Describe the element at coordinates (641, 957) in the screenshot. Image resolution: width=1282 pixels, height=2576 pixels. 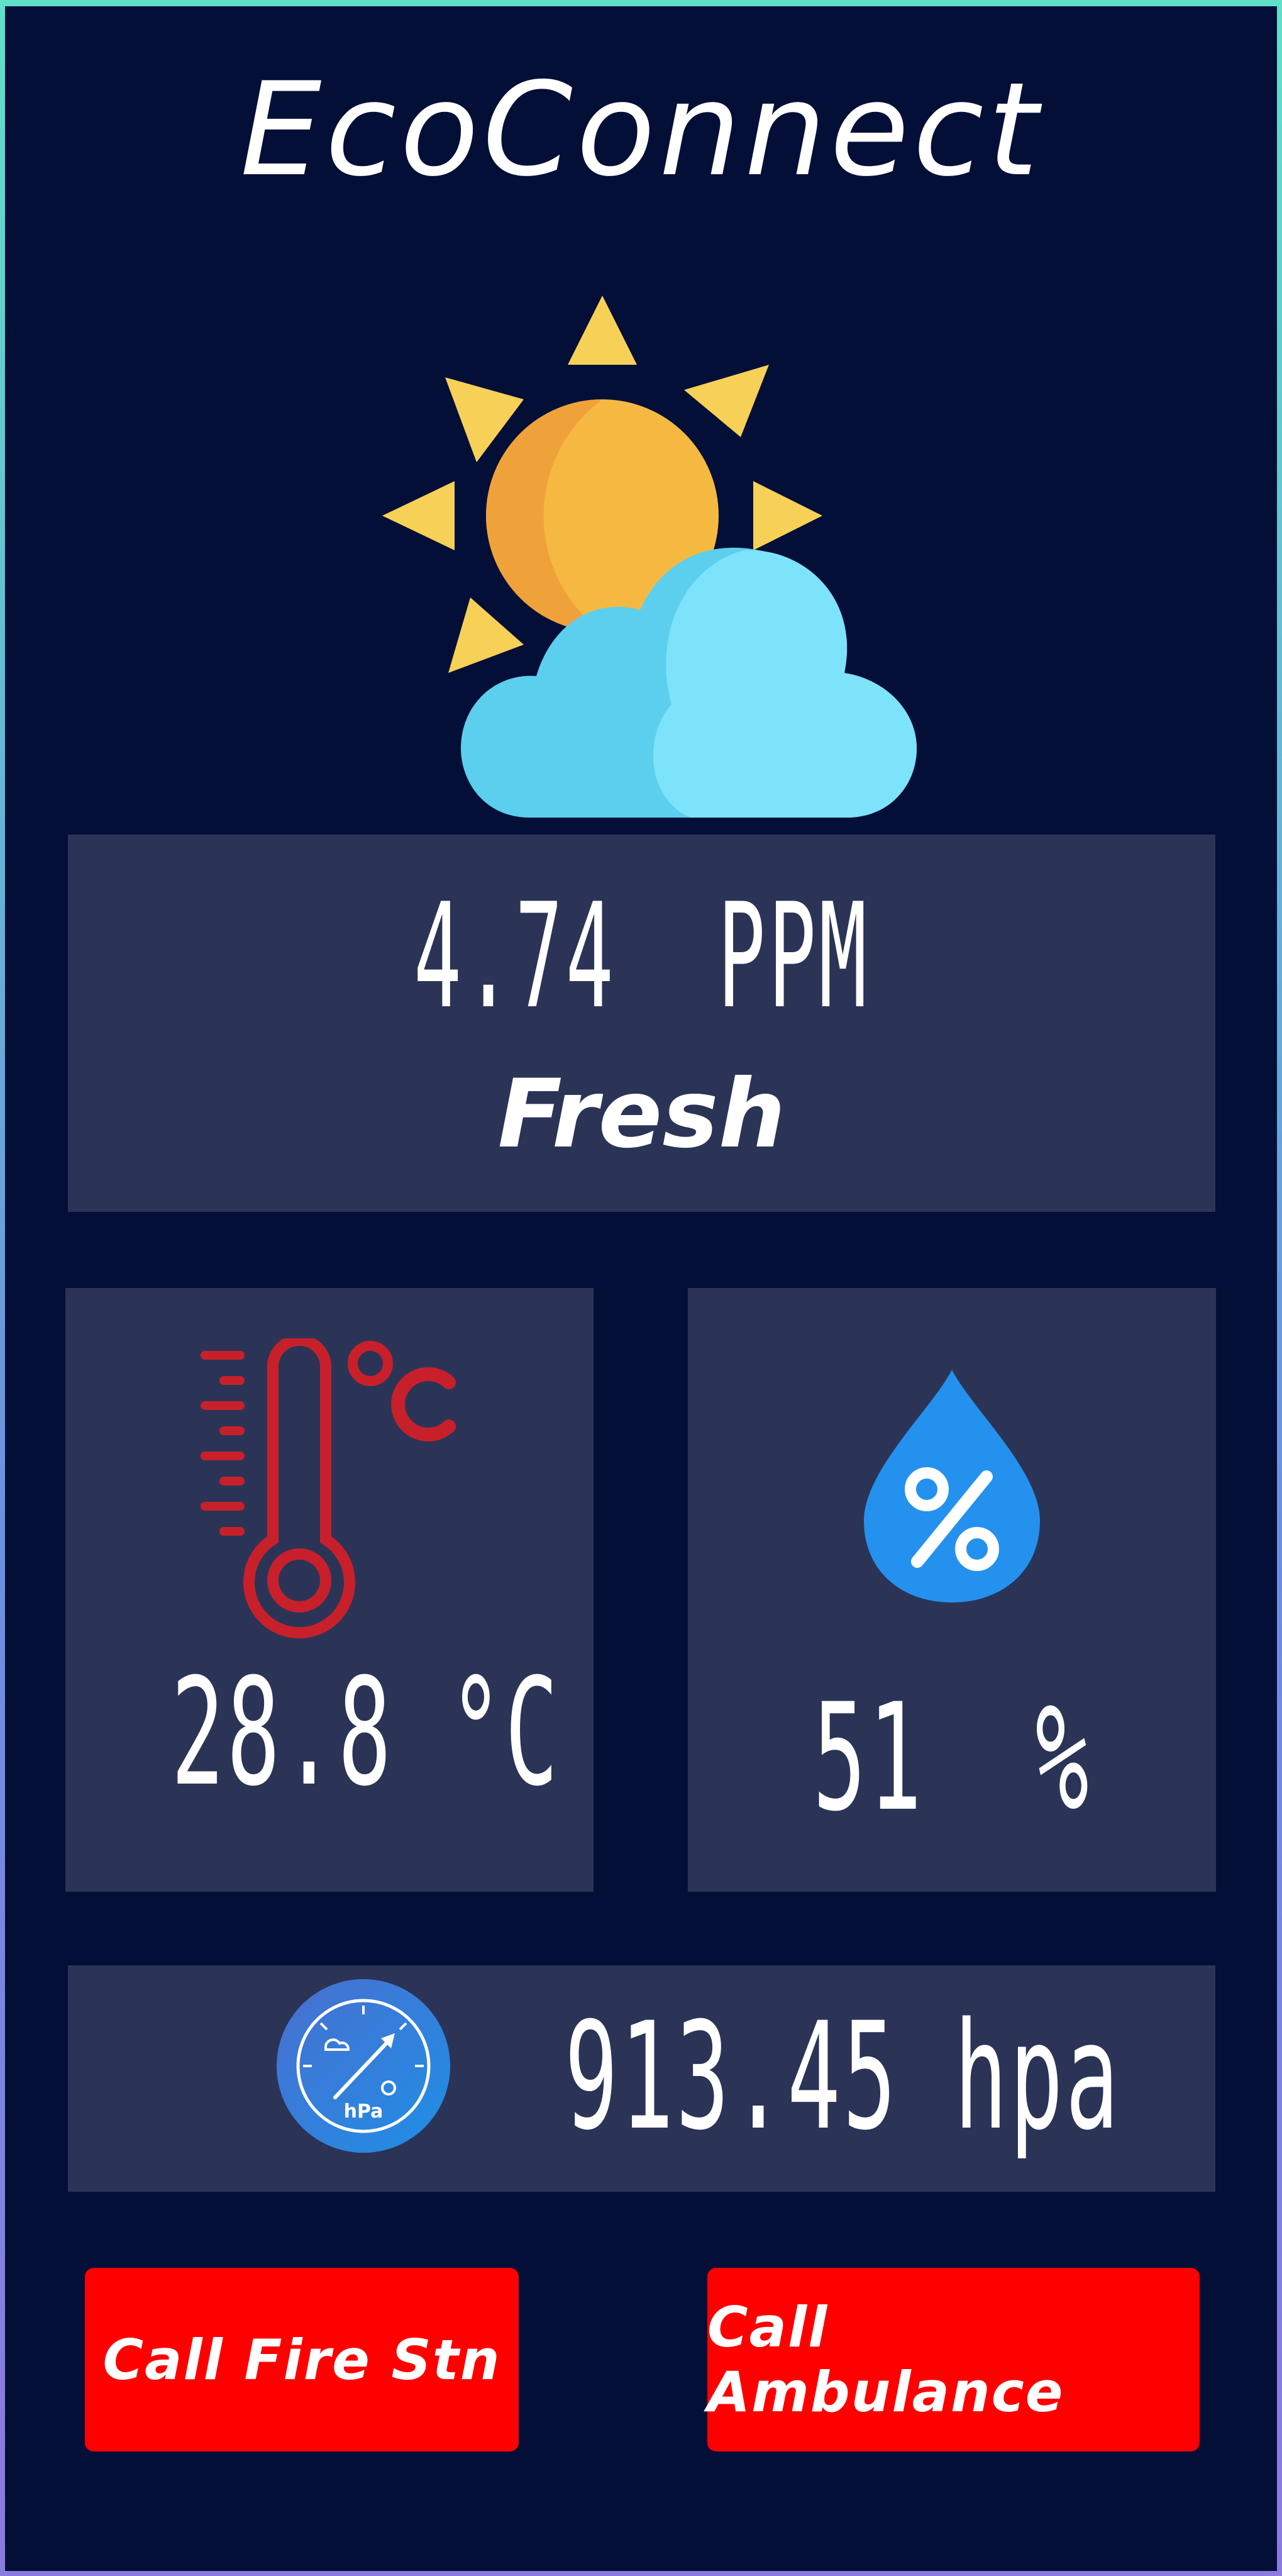
I see `air-quality-value: 4.74 PPM` at that location.